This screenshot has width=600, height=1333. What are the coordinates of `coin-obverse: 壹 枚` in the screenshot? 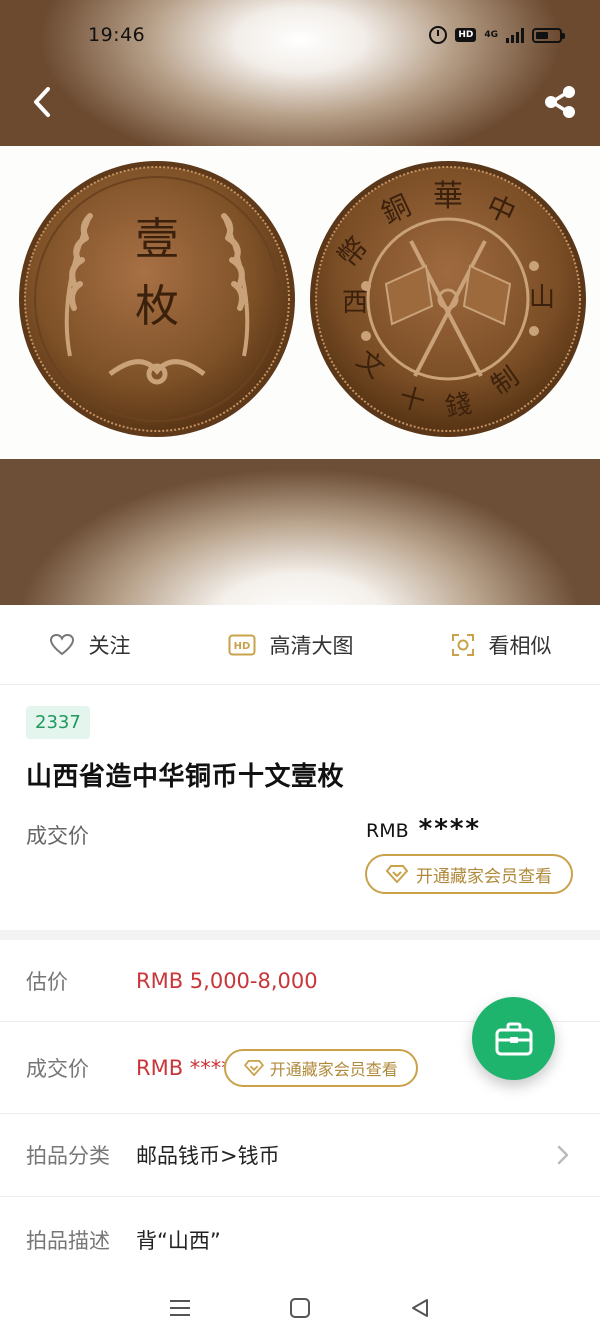 It's located at (157, 299).